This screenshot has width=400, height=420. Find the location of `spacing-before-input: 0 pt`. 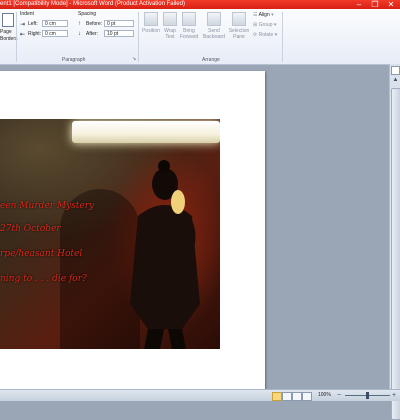

spacing-before-input: 0 pt is located at coordinates (119, 23).